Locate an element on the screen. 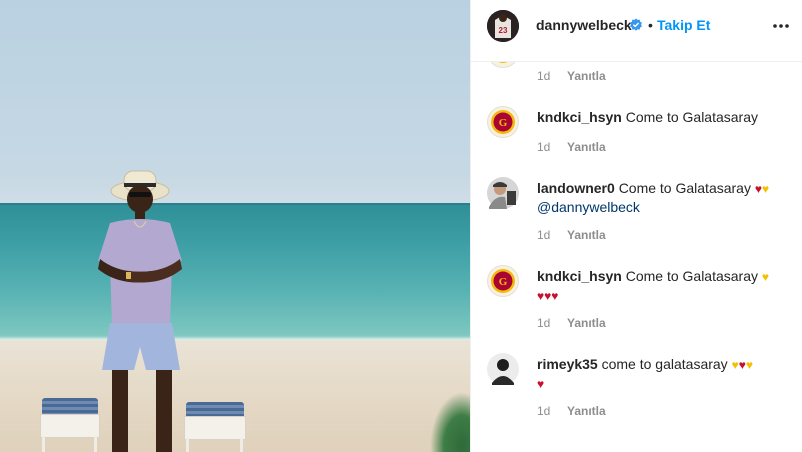  mention-link: @dannywelbeck is located at coordinates (588, 207).